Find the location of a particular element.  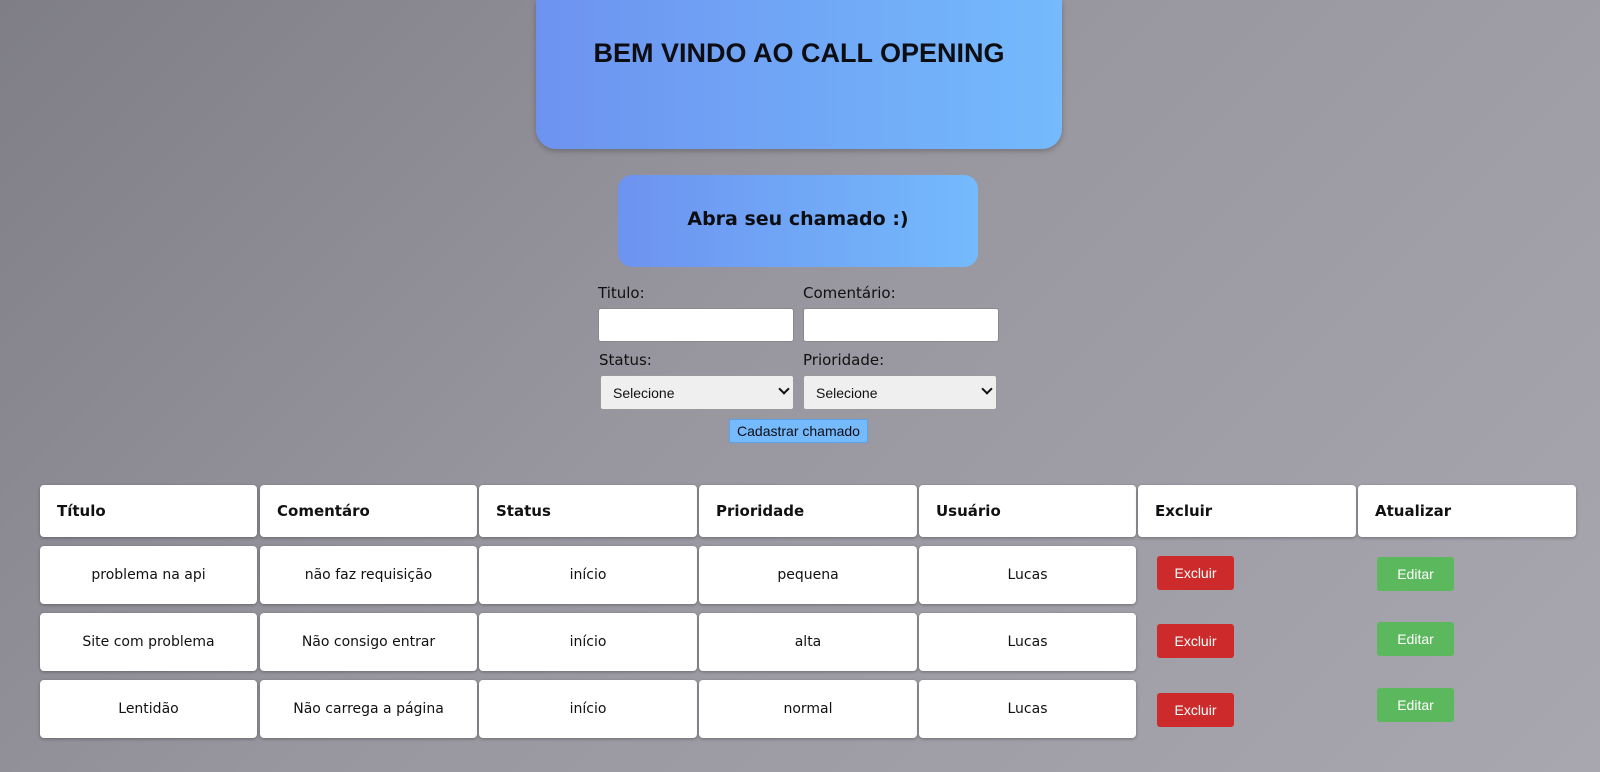

cell-comentario: Não carrega a página is located at coordinates (368, 709).